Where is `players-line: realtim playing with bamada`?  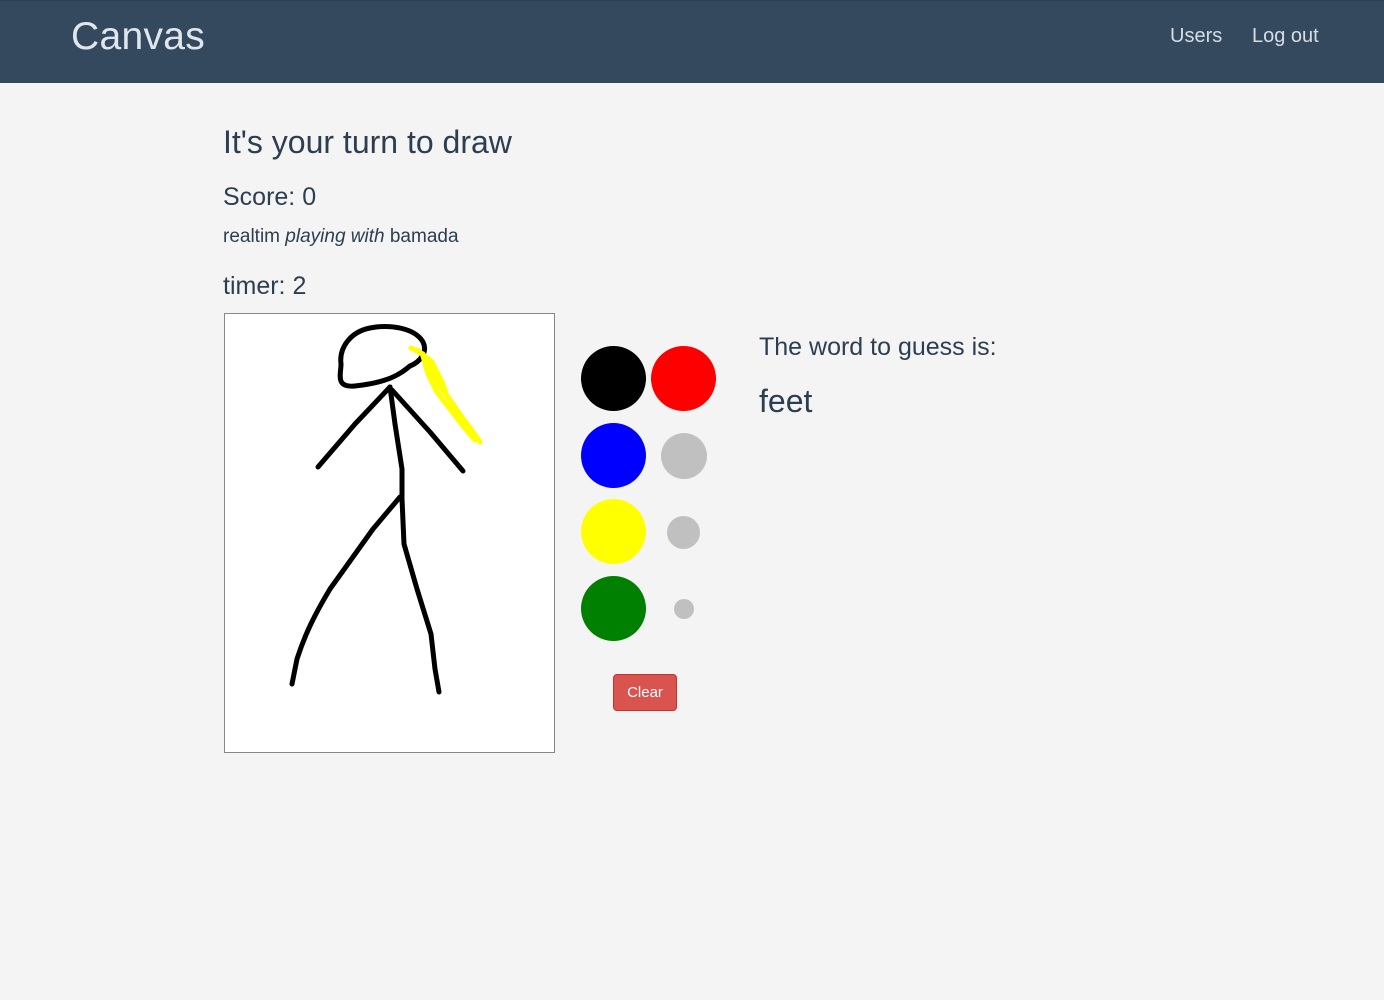 players-line: realtim playing with bamada is located at coordinates (341, 237).